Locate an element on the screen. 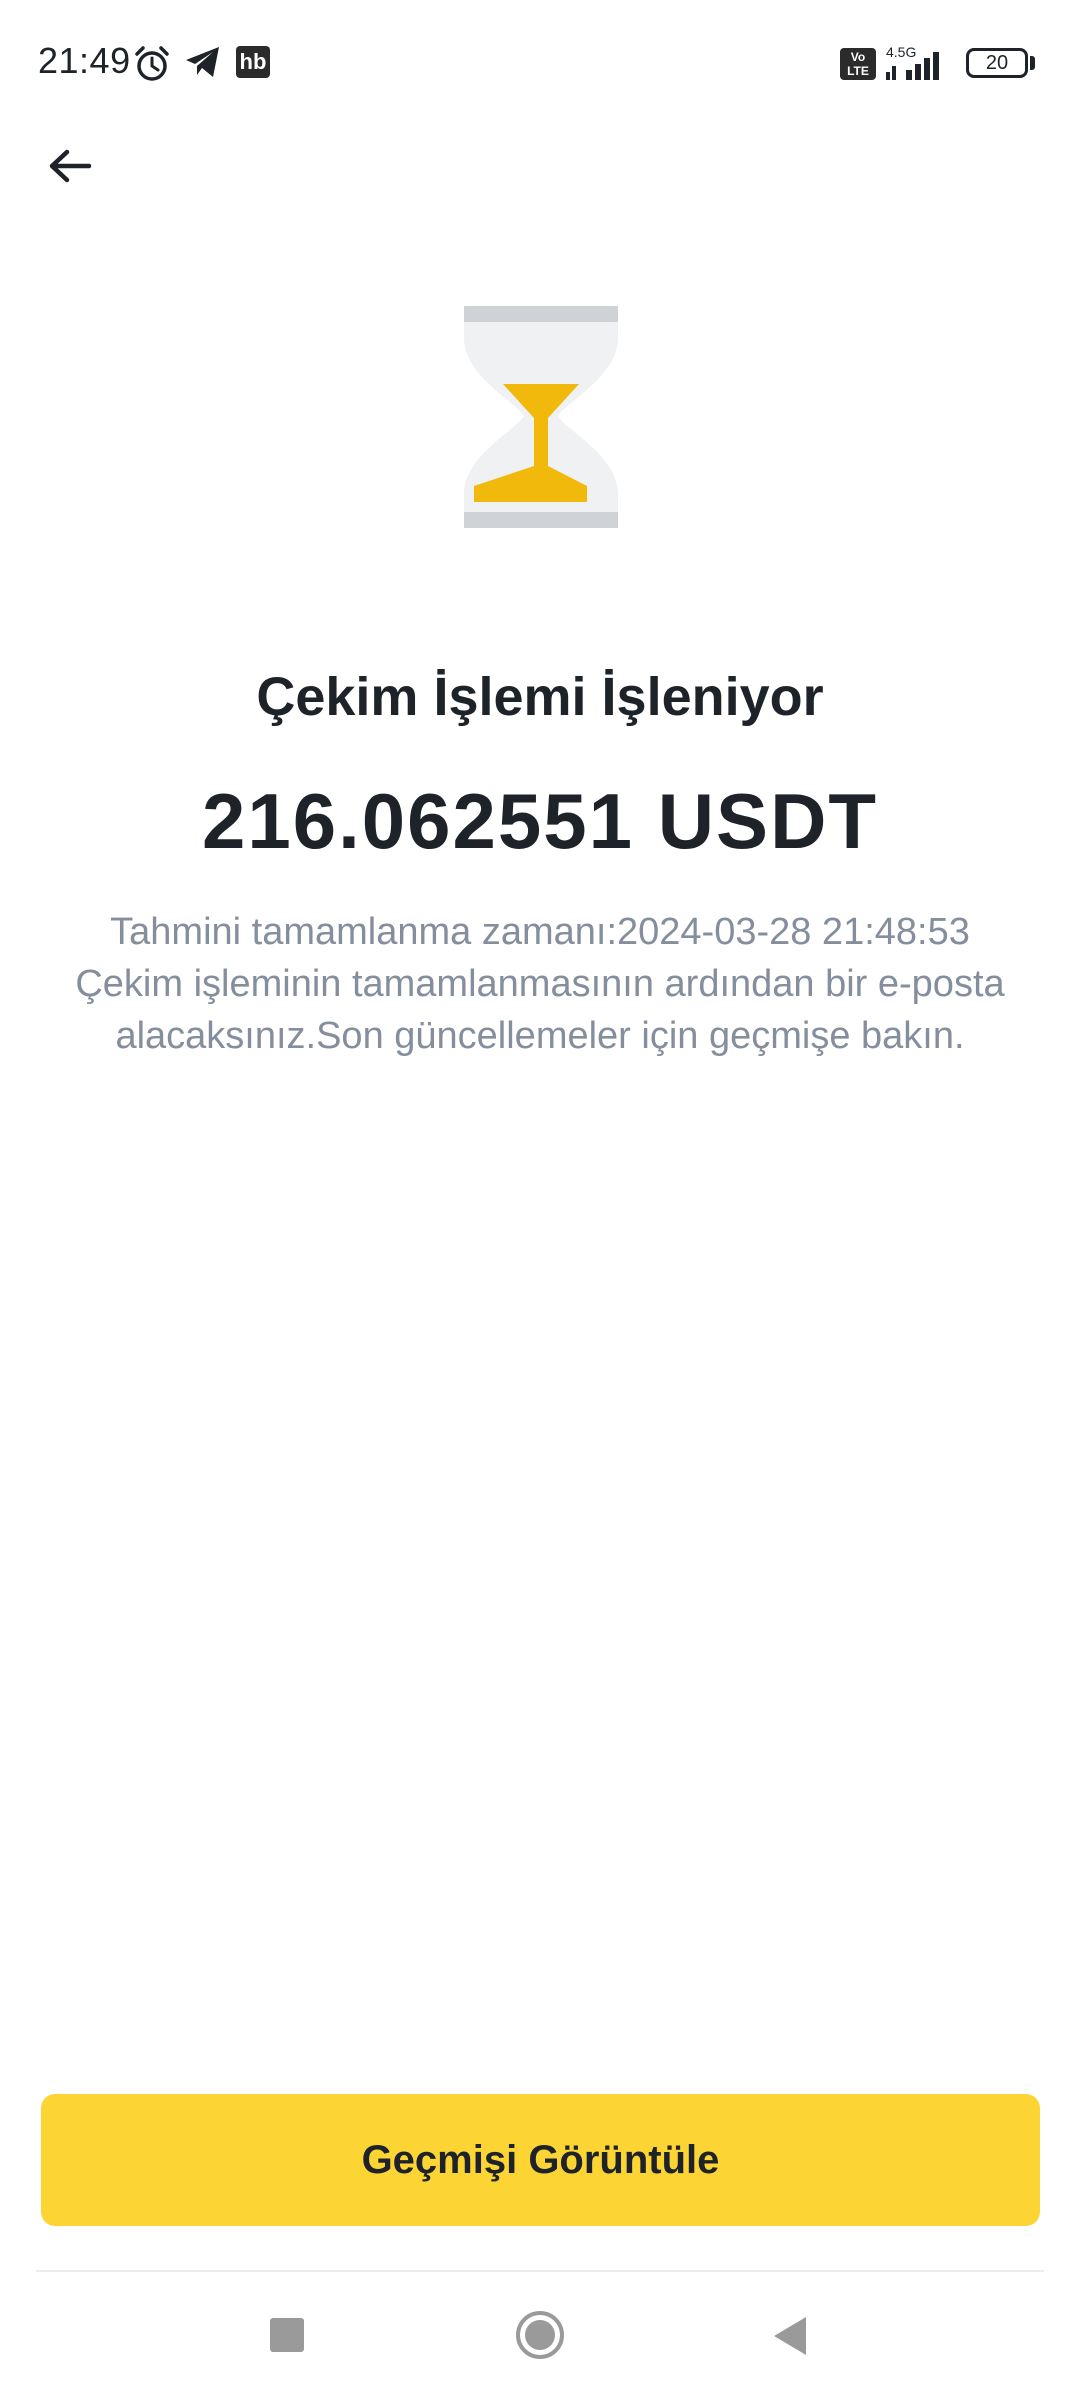 The width and height of the screenshot is (1080, 2400). back-triangle-icon is located at coordinates (790, 2336).